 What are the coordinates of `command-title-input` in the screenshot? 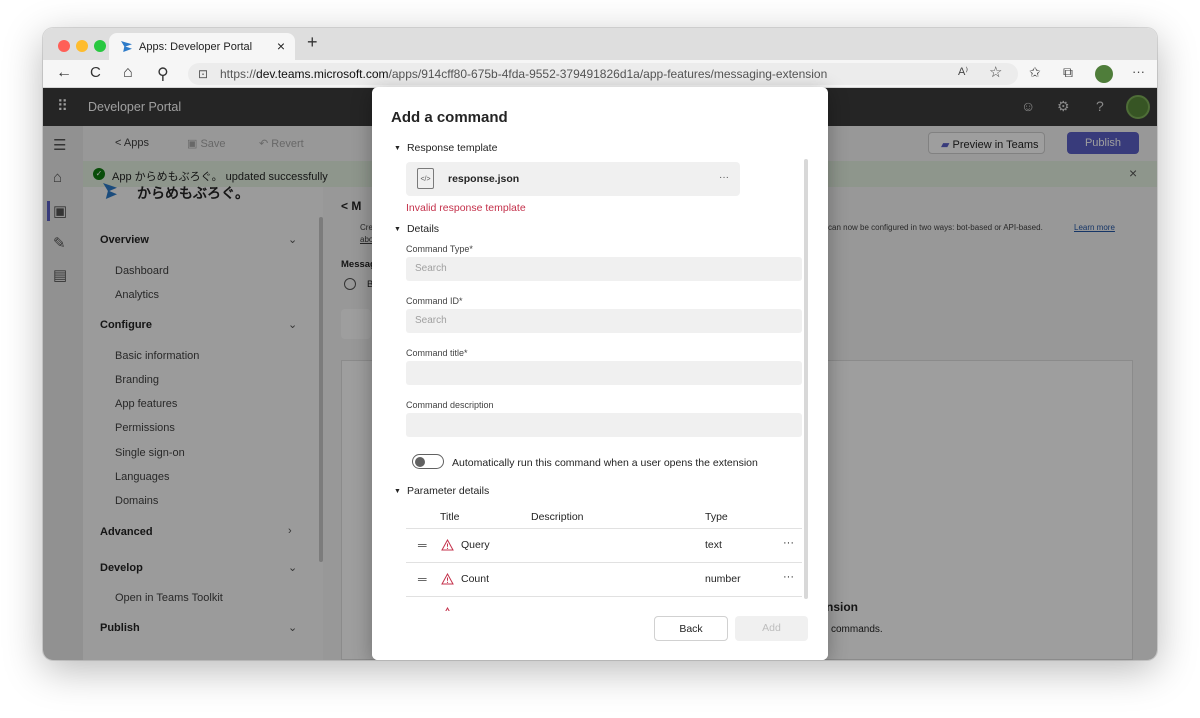 It's located at (604, 373).